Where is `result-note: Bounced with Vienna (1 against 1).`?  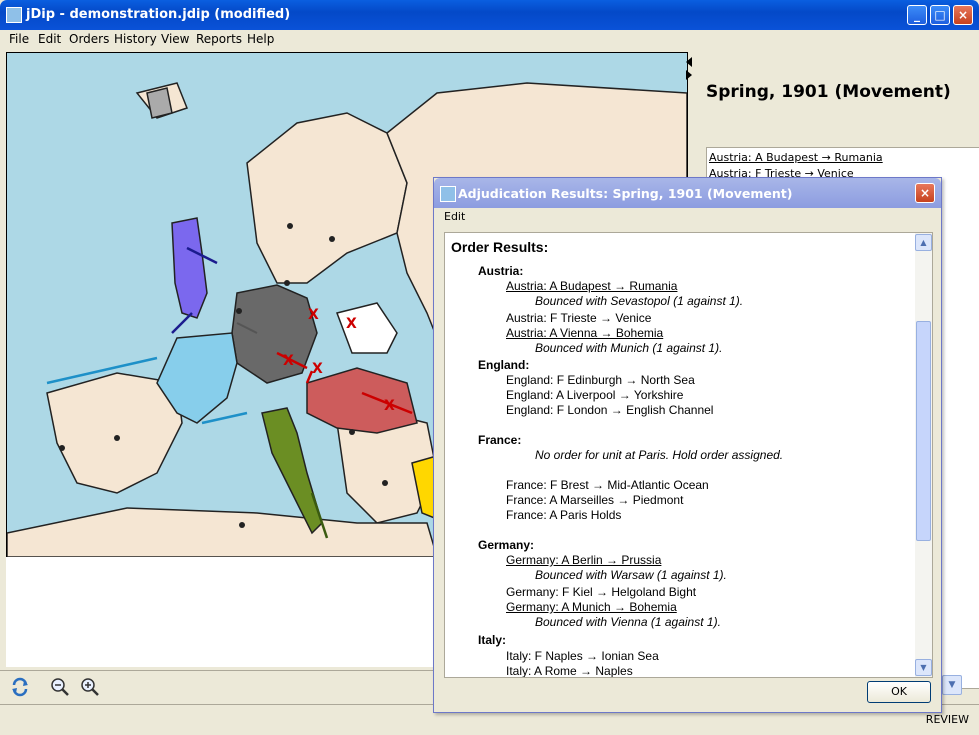
result-note: Bounced with Vienna (1 against 1). is located at coordinates (628, 622).